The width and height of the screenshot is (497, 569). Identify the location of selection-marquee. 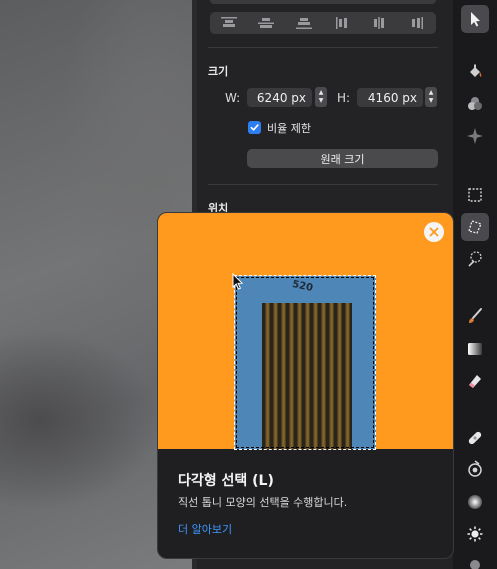
(305, 362).